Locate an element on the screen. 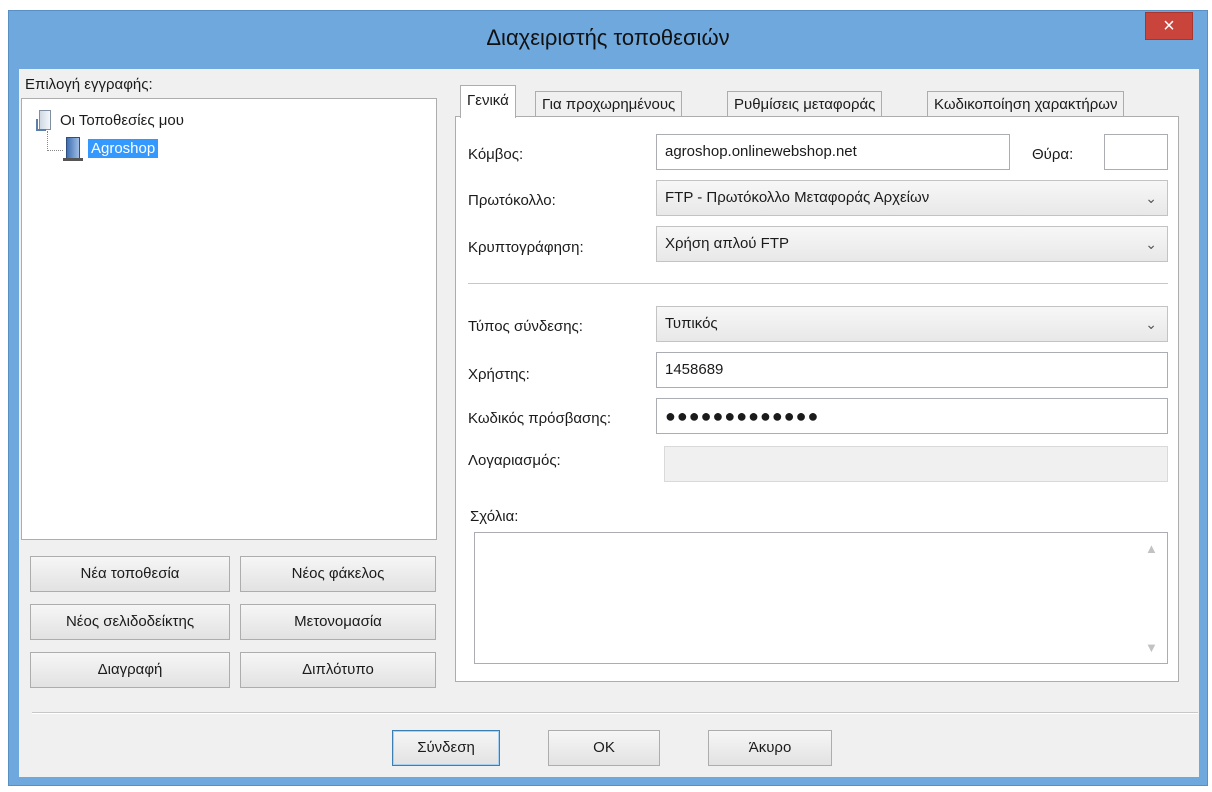 Image resolution: width=1212 pixels, height=792 pixels. entry-selection-label: Επιλογή εγγραφής: is located at coordinates (89, 84).